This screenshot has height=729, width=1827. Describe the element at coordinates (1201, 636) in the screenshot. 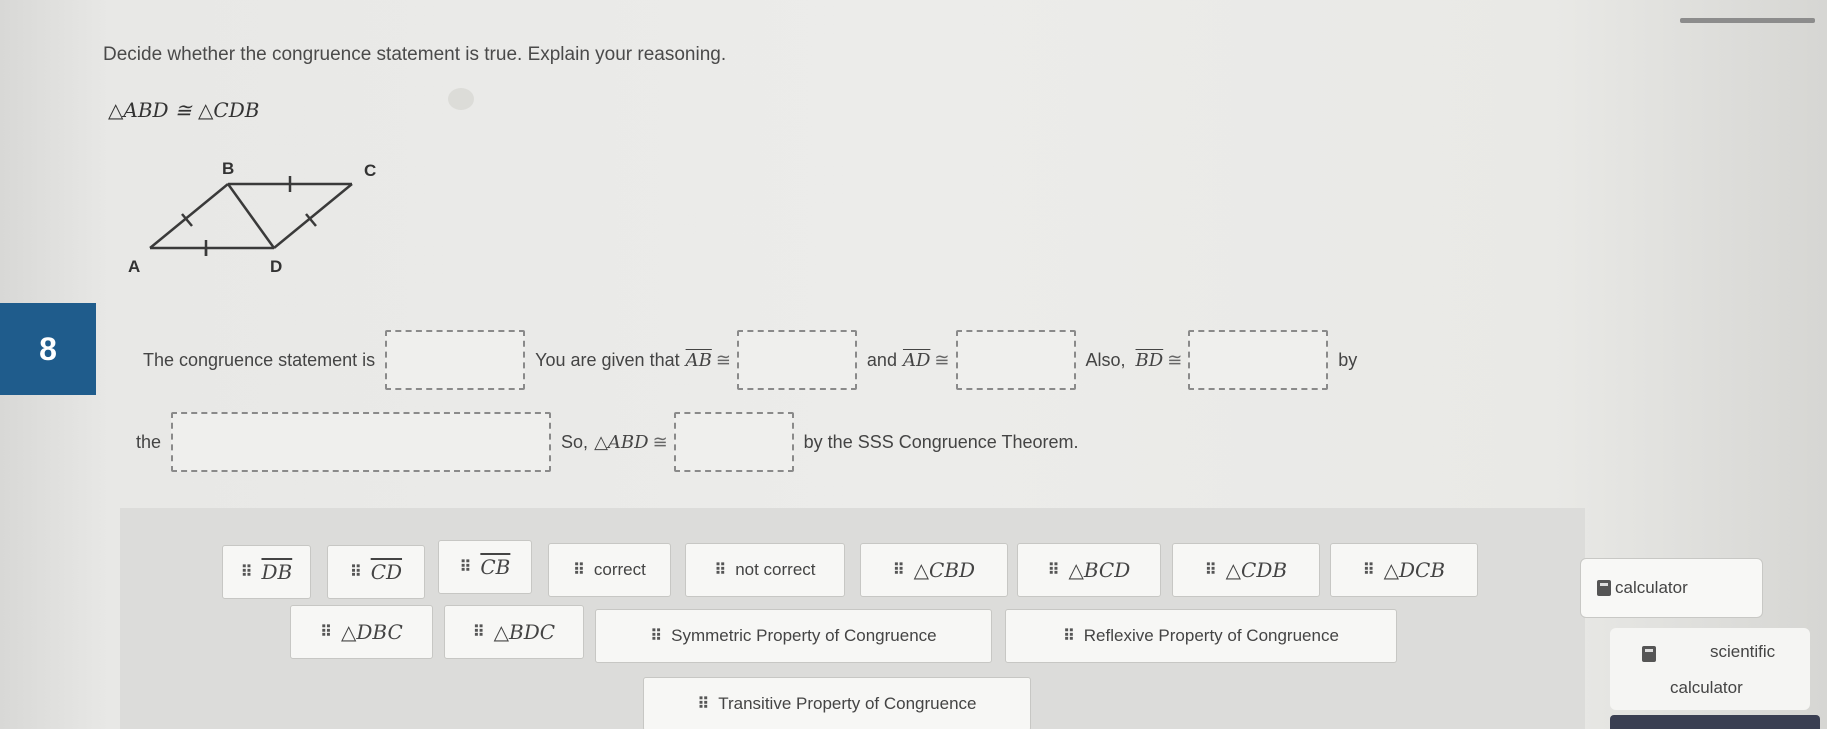

I see `answer-chip-reflexive-property: ⠿ Reflexive Property of Congruence` at that location.